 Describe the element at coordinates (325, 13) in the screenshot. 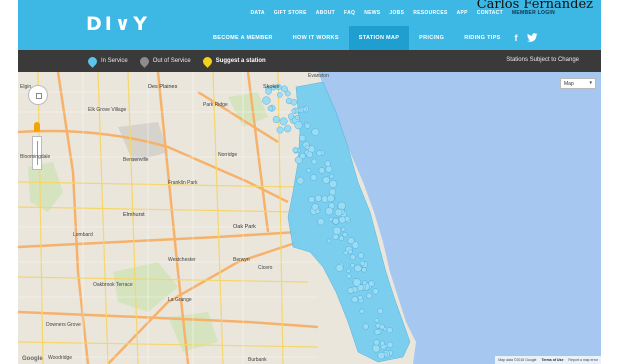

I see `util-link-about: ABOUT` at that location.